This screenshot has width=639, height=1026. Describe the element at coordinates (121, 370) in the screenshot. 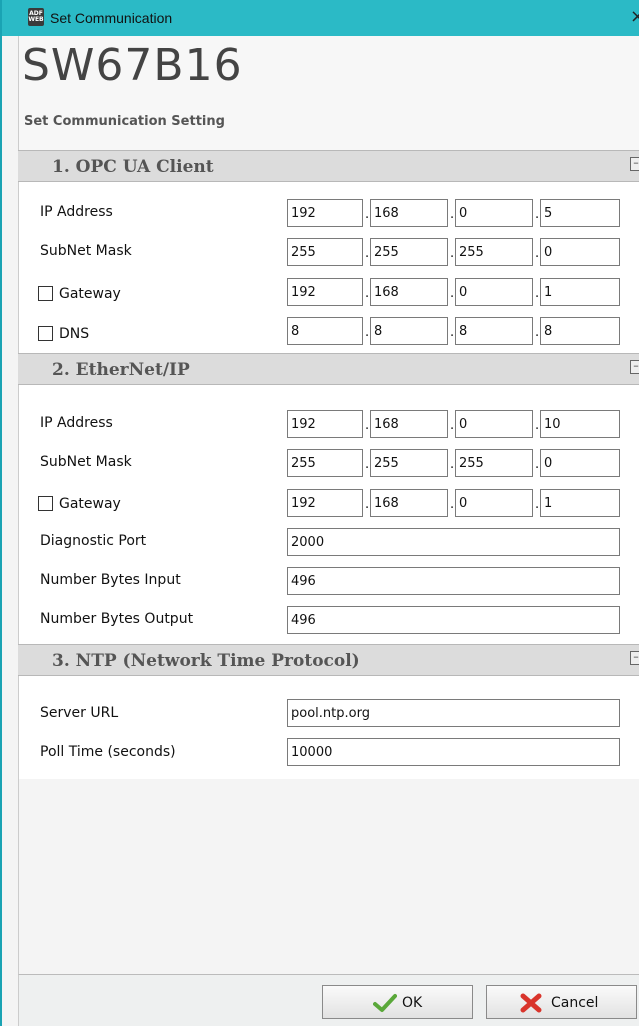

I see `section-title: 2. EtherNet/IP` at that location.